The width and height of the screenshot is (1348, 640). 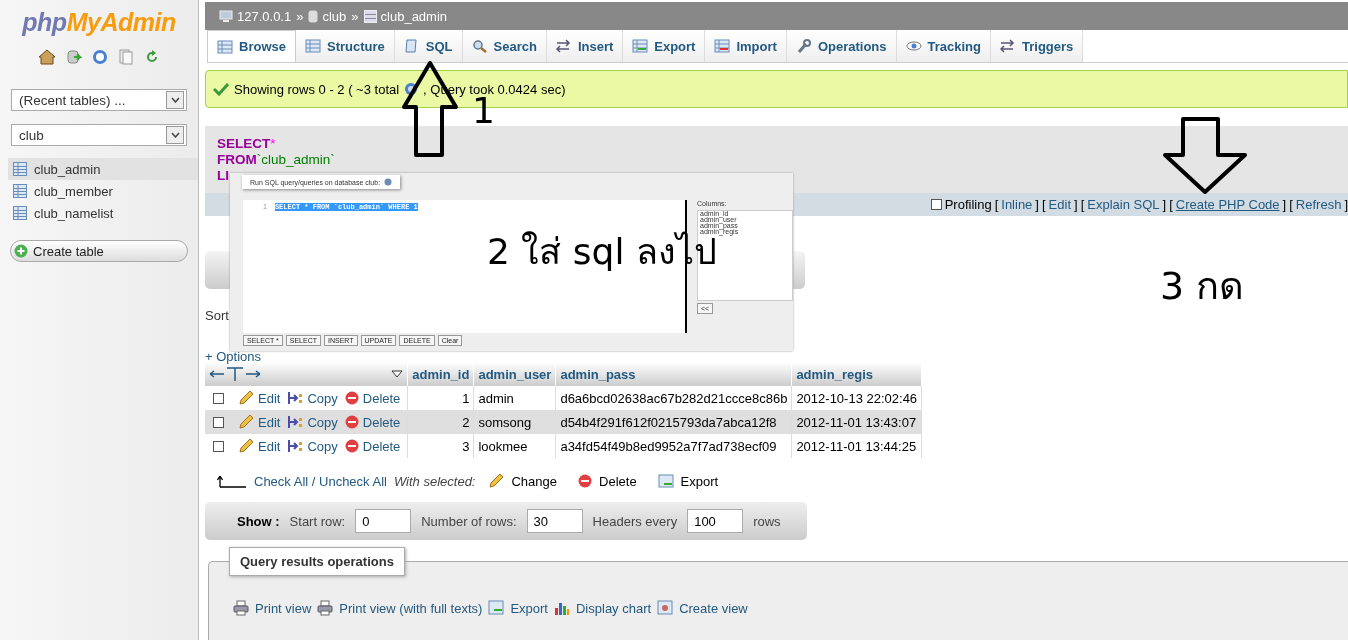 I want to click on check-all-link: Check All / Uncheck All, so click(x=320, y=481).